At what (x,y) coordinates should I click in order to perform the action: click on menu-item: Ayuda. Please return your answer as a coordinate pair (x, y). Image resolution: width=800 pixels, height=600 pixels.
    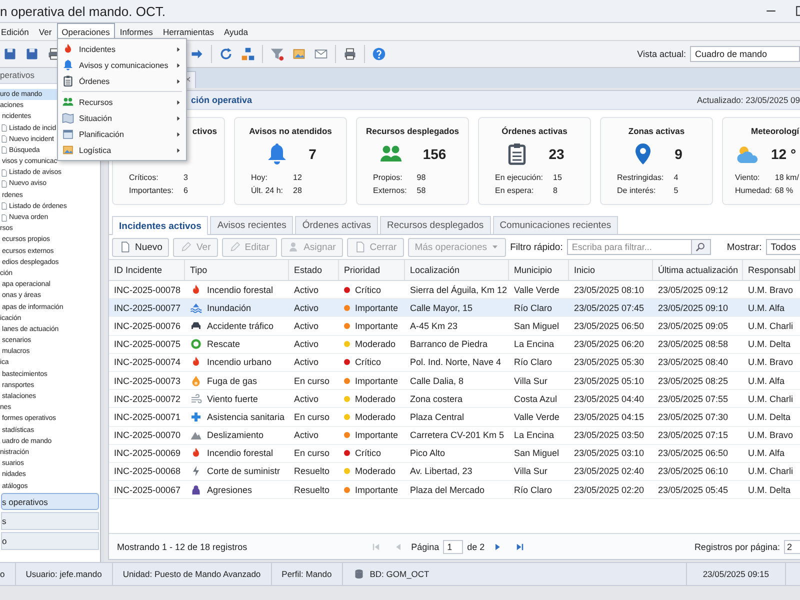
    Looking at the image, I should click on (235, 31).